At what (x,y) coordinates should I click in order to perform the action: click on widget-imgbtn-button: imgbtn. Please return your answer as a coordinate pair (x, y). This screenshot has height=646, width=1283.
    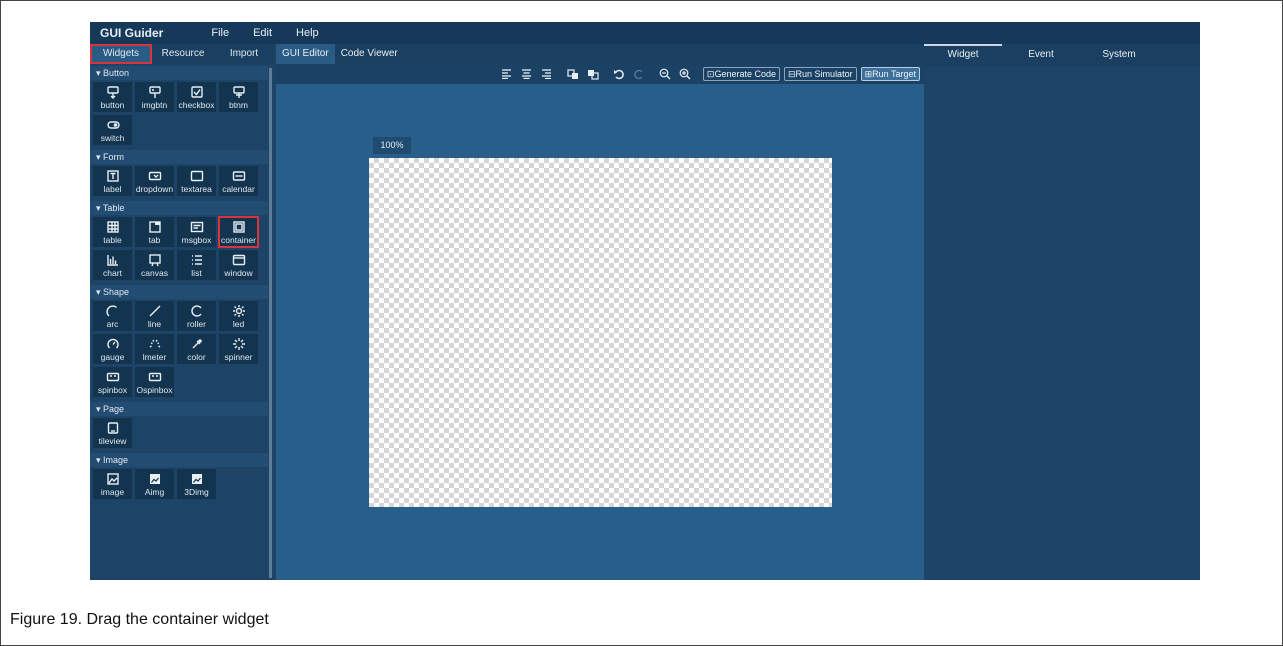
    Looking at the image, I should click on (154, 97).